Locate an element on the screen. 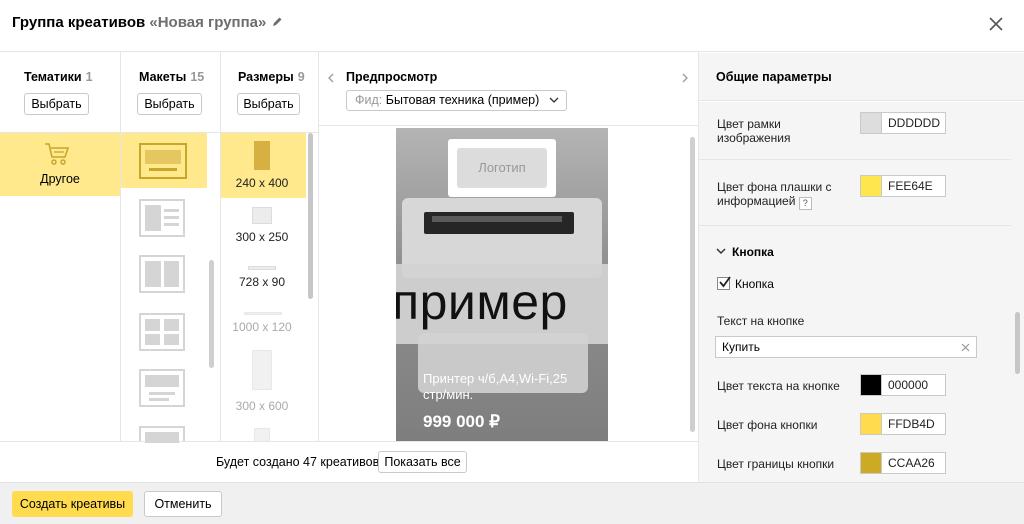  button-checkbox is located at coordinates (724, 283).